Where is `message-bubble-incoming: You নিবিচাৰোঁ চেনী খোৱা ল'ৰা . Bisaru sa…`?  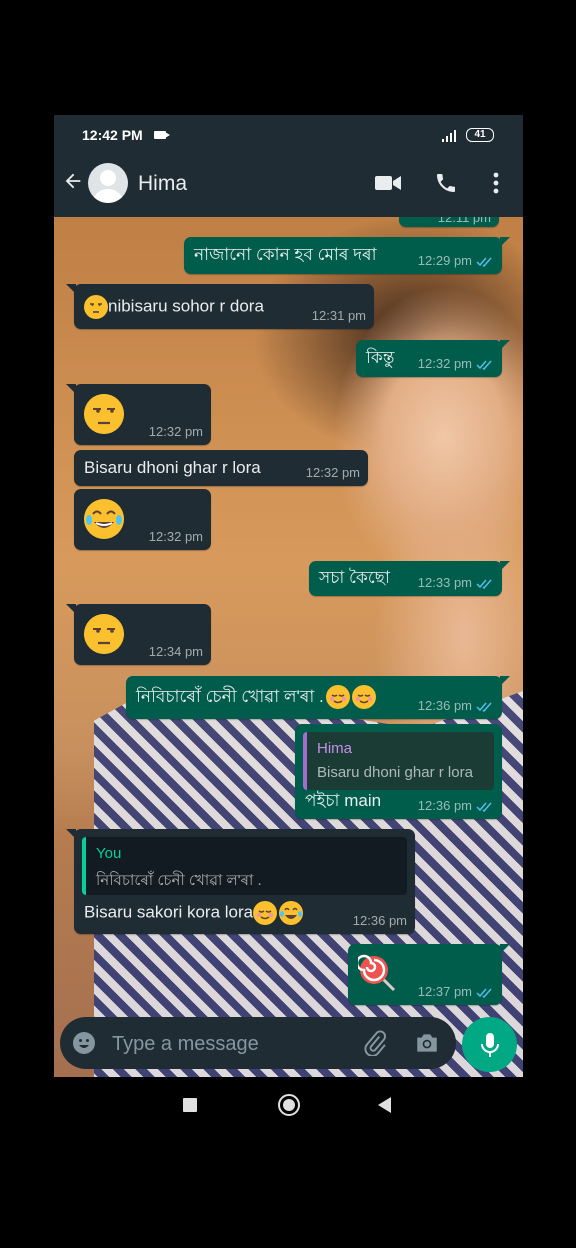 message-bubble-incoming: You নিবিচাৰোঁ চেনী খোৱা ল'ৰা . Bisaru sa… is located at coordinates (240, 881).